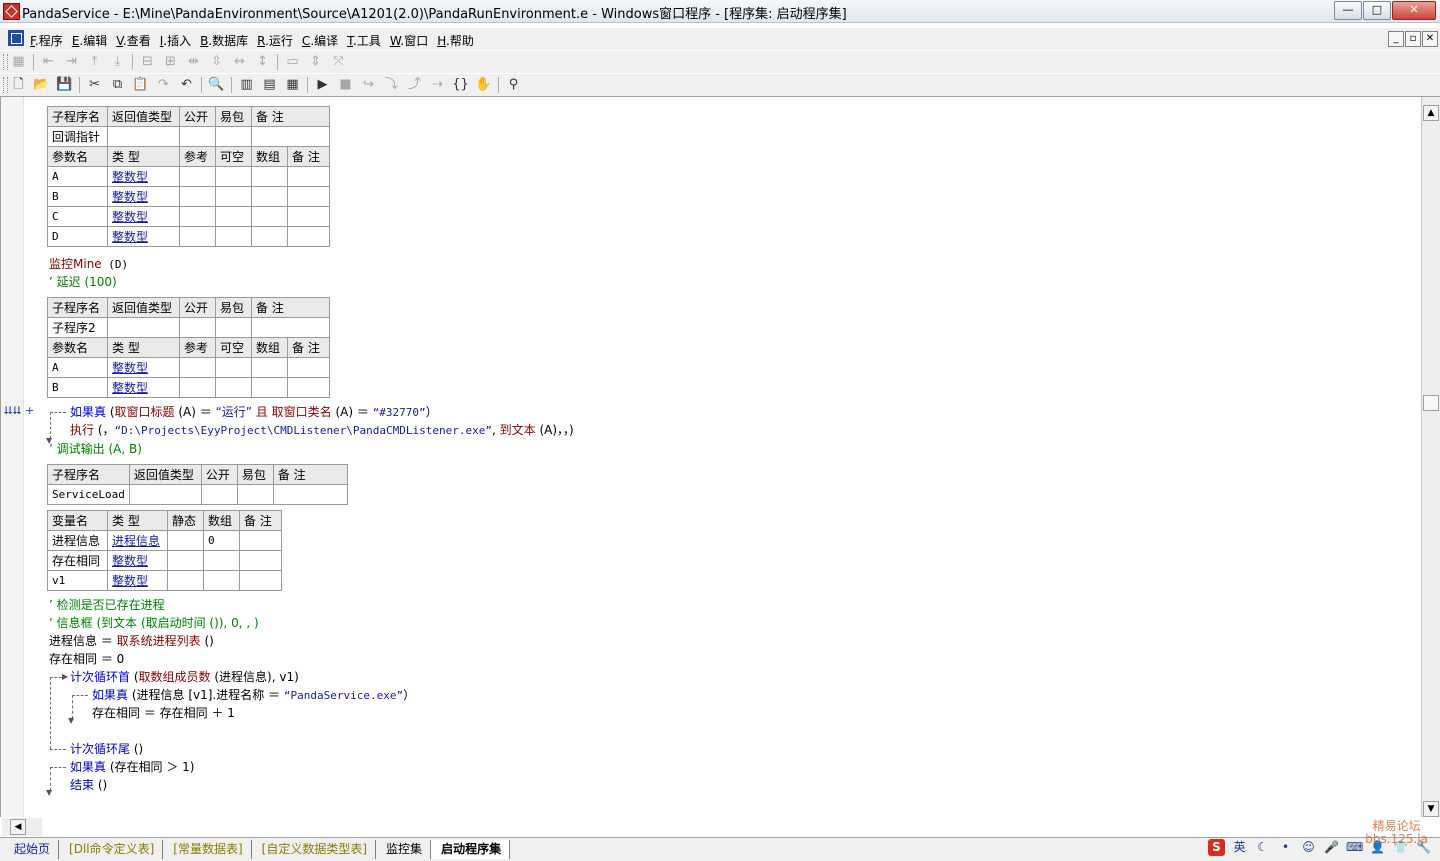 Image resolution: width=1440 pixels, height=861 pixels. I want to click on undo-icon: ↶, so click(186, 84).